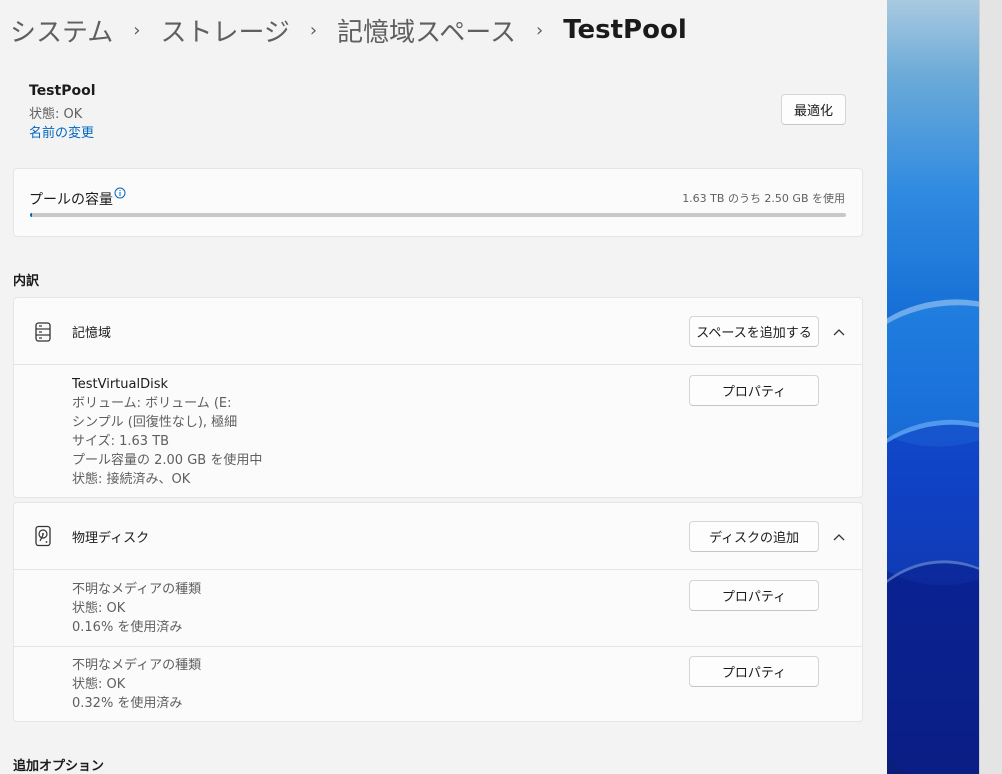 Image resolution: width=1002 pixels, height=774 pixels. What do you see at coordinates (61, 131) in the screenshot?
I see `rename-link: 名前の変更` at bounding box center [61, 131].